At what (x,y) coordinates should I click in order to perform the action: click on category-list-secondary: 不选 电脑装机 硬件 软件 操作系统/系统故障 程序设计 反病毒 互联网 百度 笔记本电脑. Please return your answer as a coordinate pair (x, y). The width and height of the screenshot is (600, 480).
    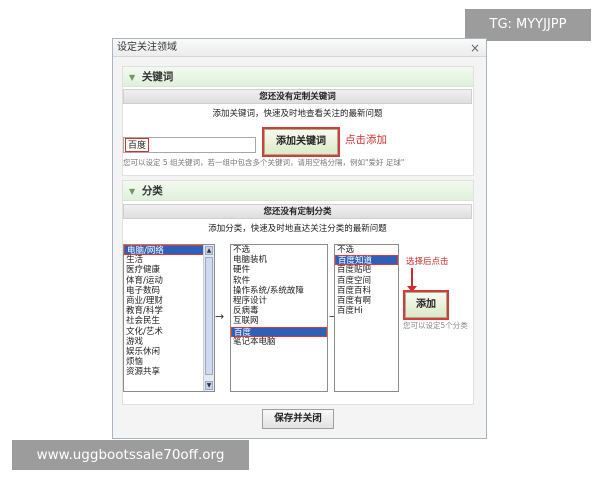
    Looking at the image, I should click on (279, 318).